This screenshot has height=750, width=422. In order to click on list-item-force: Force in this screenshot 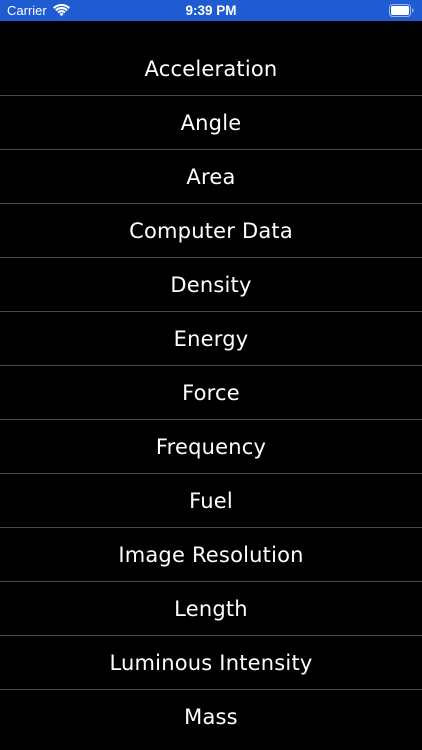, I will do `click(211, 393)`.